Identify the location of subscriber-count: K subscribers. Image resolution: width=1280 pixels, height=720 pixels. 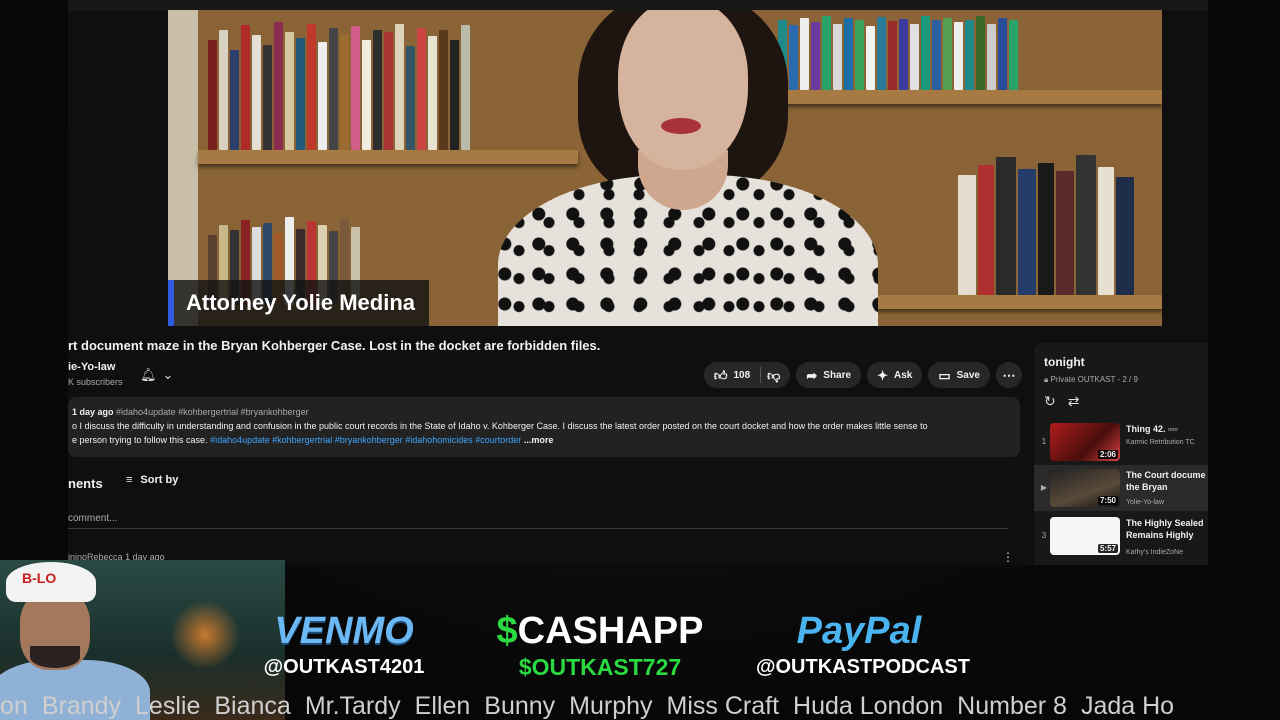
(95, 382).